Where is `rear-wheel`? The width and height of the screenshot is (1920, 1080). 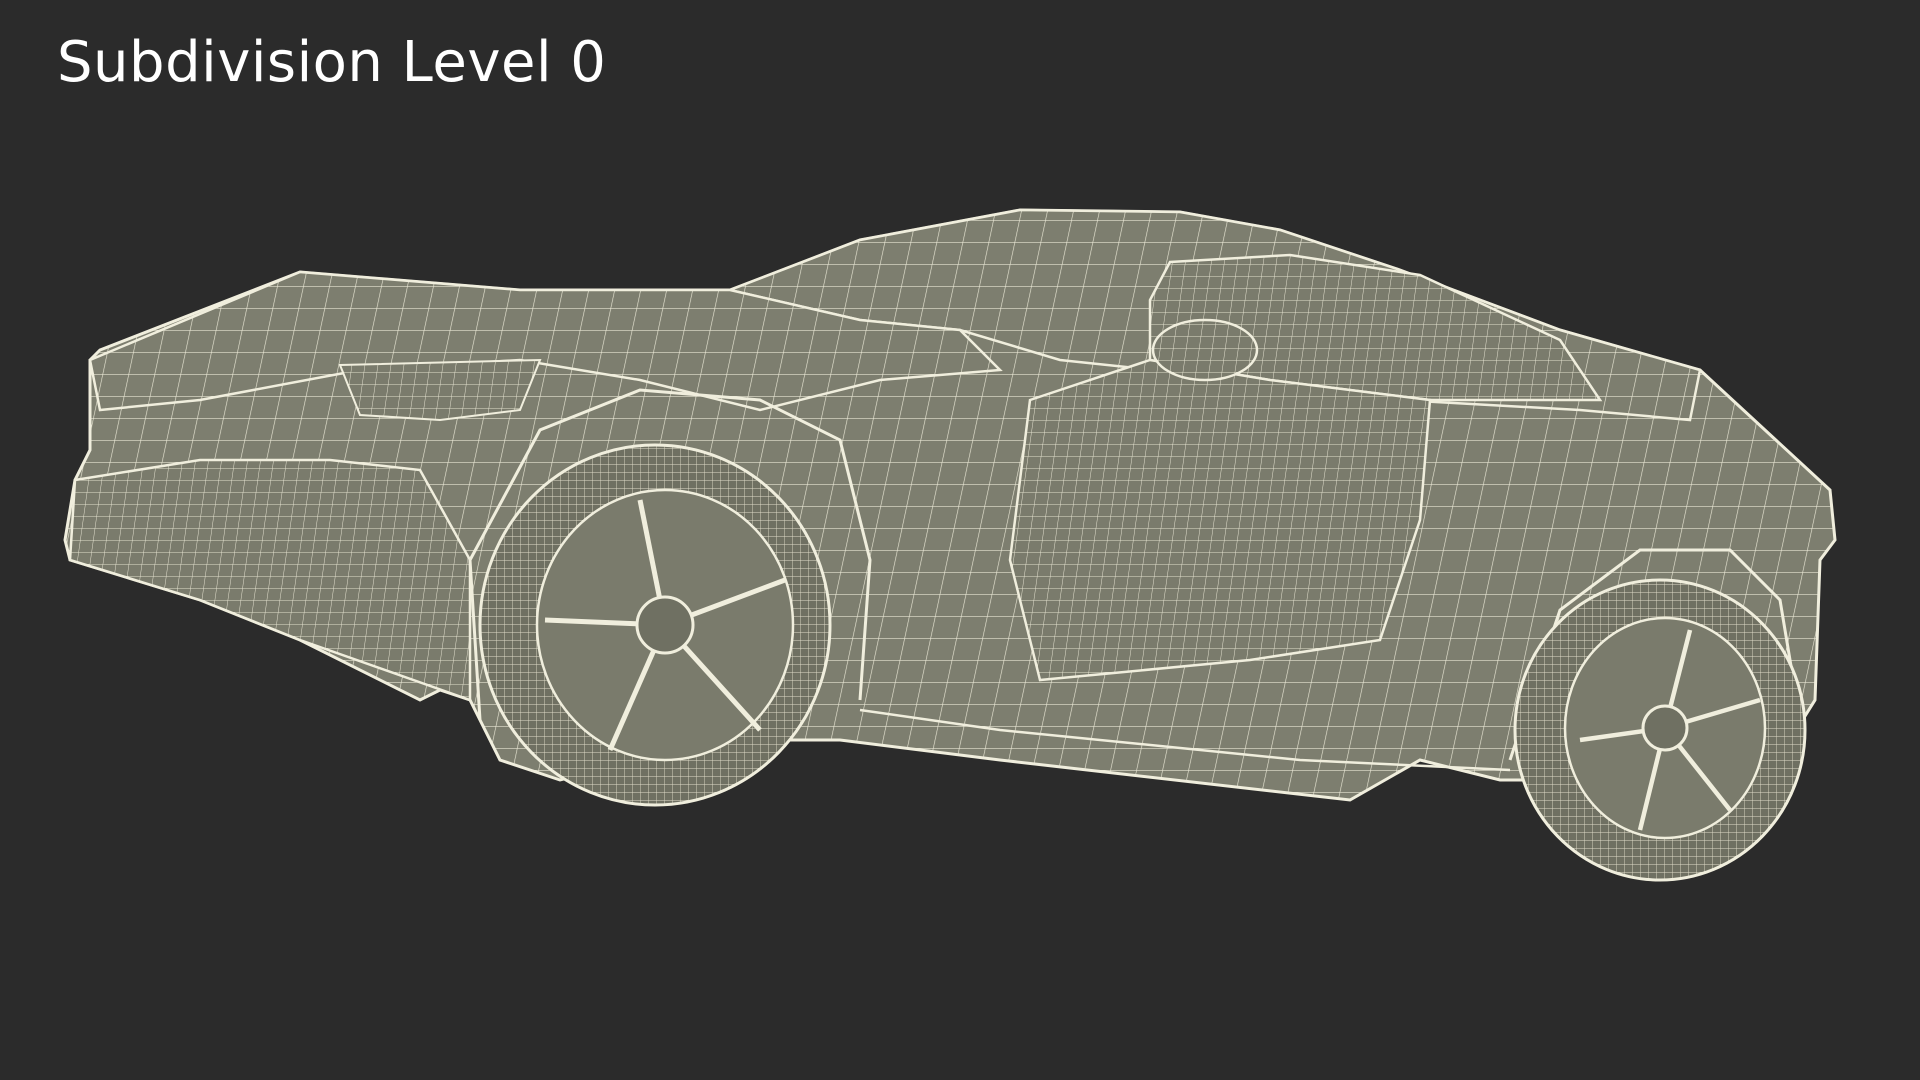
rear-wheel is located at coordinates (1660, 730).